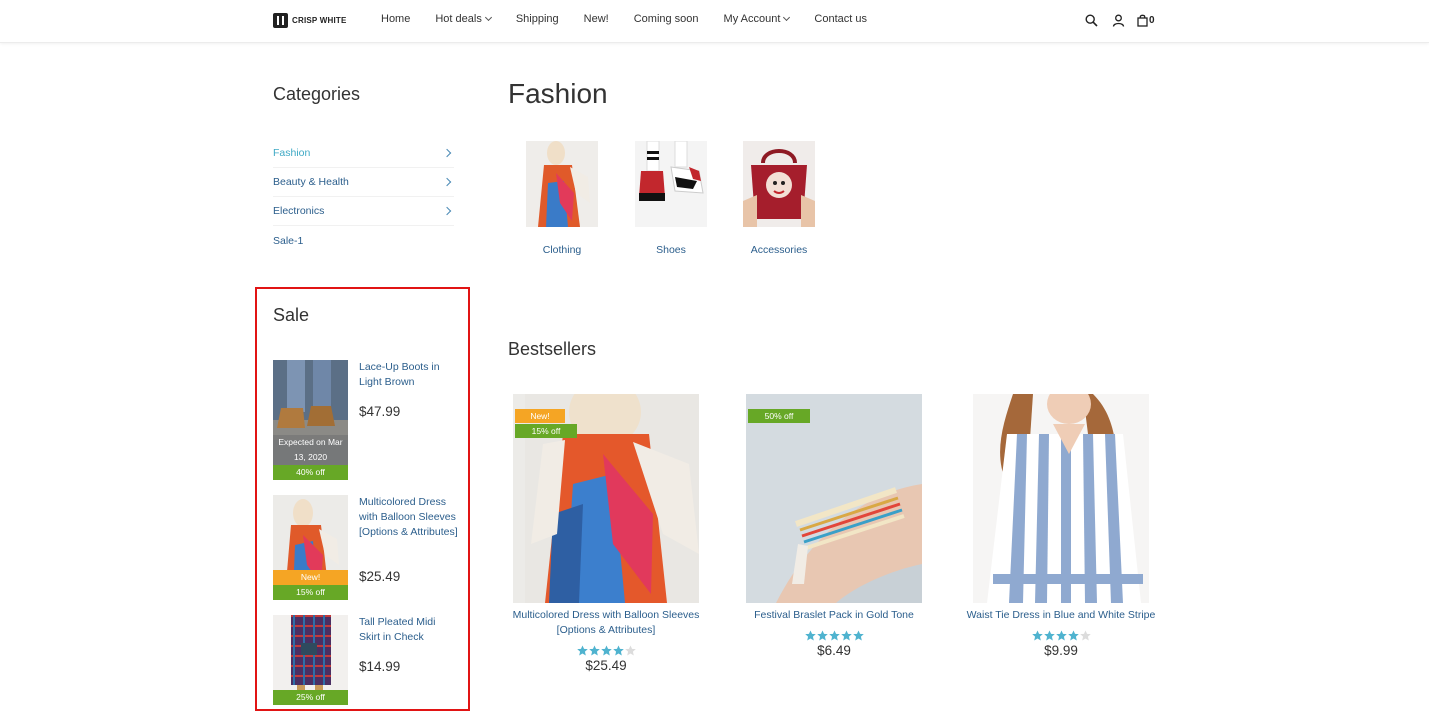 The height and width of the screenshot is (718, 1429). Describe the element at coordinates (1142, 20) in the screenshot. I see `cart-icon` at that location.